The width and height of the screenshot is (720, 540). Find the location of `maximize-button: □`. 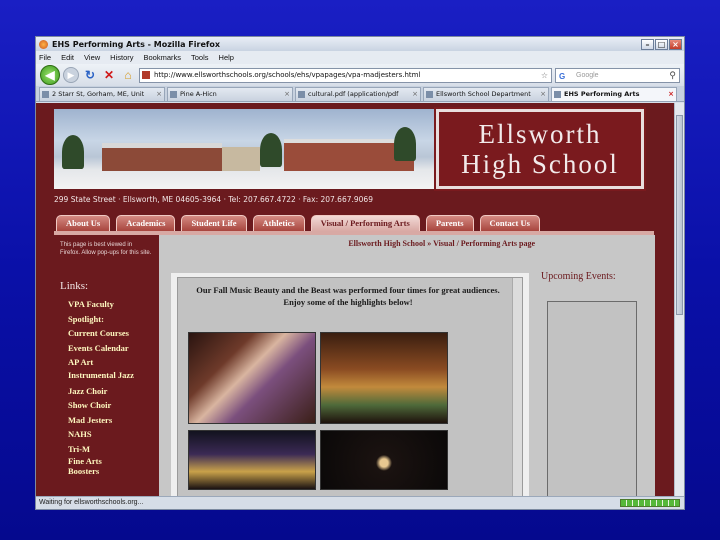

maximize-button: □ is located at coordinates (661, 44).